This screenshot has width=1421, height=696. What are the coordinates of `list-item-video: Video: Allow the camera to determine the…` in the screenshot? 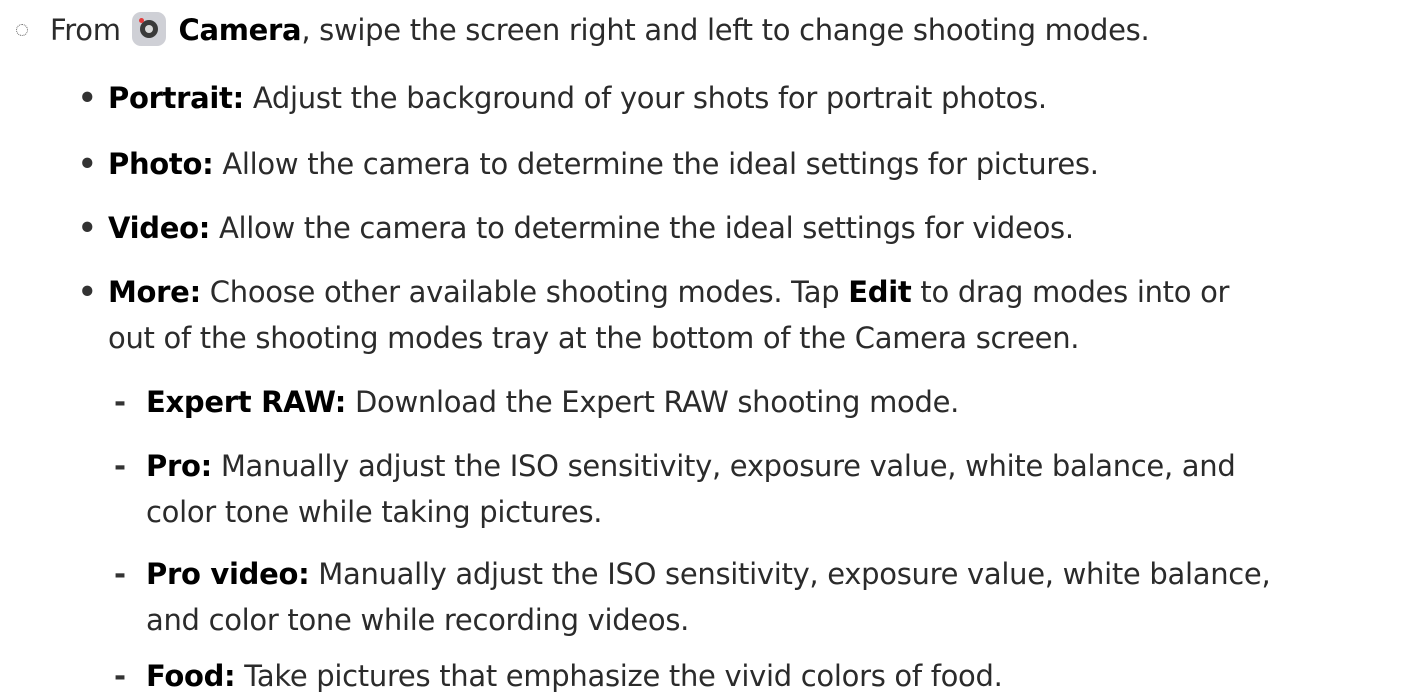 It's located at (591, 228).